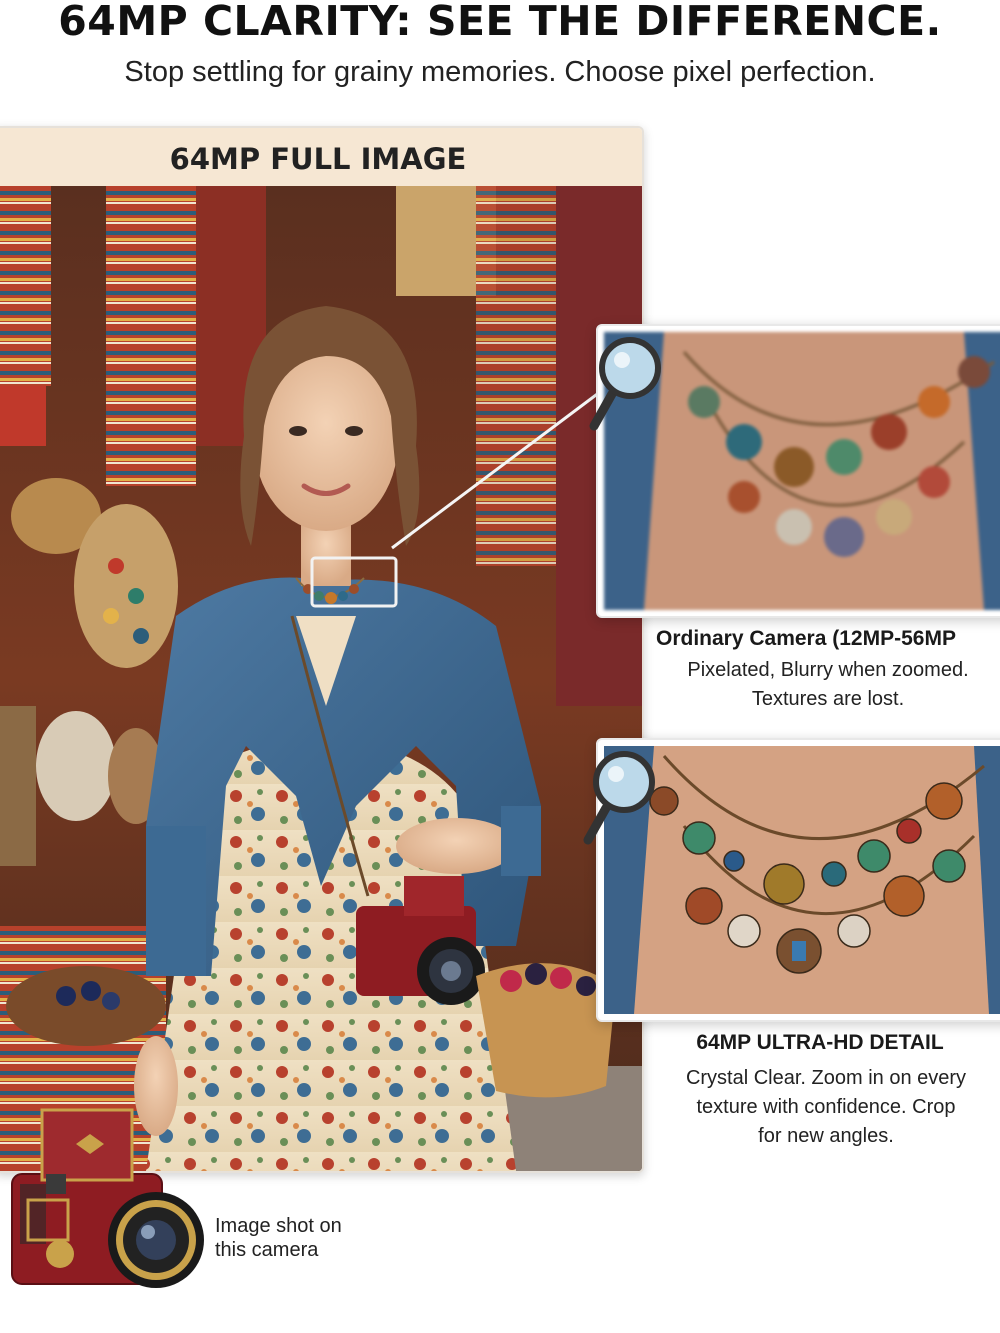 This screenshot has width=1000, height=1333. What do you see at coordinates (300, 1238) in the screenshot?
I see `camera-note: Image shot on this camera` at bounding box center [300, 1238].